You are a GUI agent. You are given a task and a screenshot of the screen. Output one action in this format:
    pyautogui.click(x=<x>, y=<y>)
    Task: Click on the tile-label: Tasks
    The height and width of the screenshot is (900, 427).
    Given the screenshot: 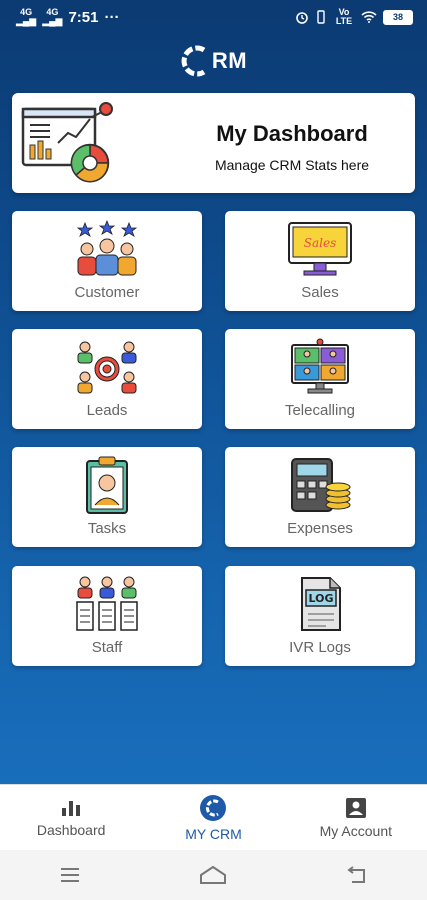 What is the action you would take?
    pyautogui.click(x=107, y=528)
    